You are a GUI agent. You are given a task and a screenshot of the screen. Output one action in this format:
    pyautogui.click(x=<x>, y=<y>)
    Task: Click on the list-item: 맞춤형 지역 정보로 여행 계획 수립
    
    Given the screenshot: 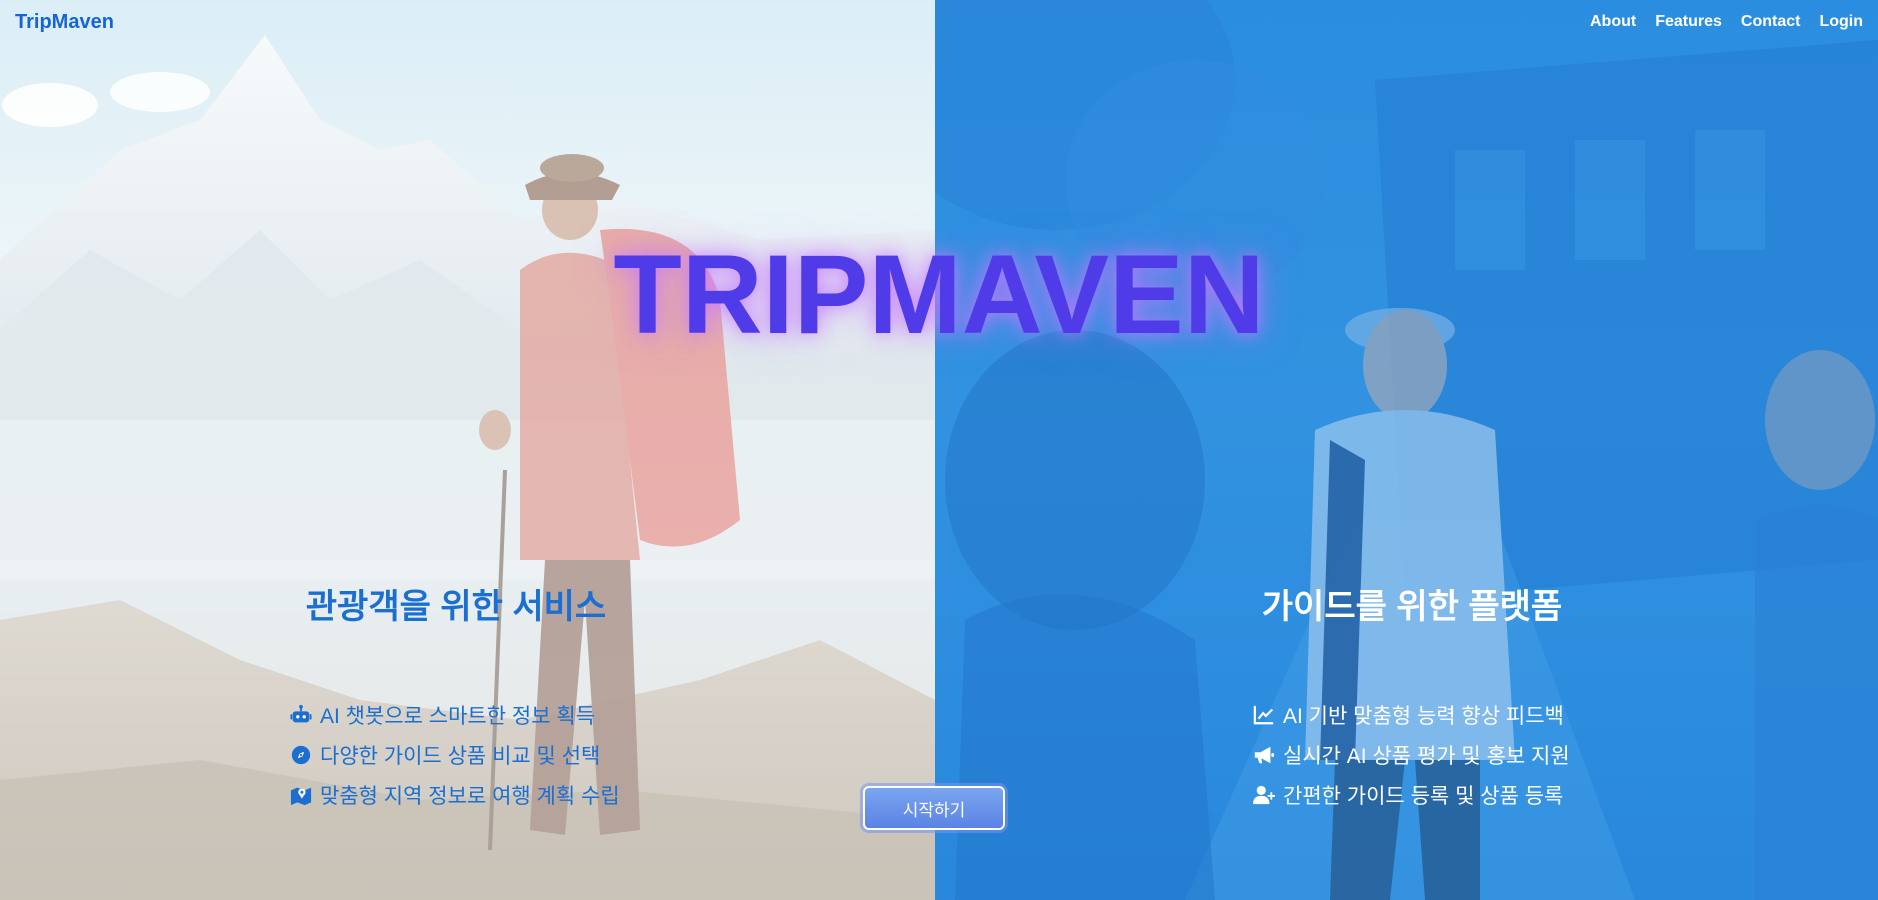 What is the action you would take?
    pyautogui.click(x=454, y=795)
    